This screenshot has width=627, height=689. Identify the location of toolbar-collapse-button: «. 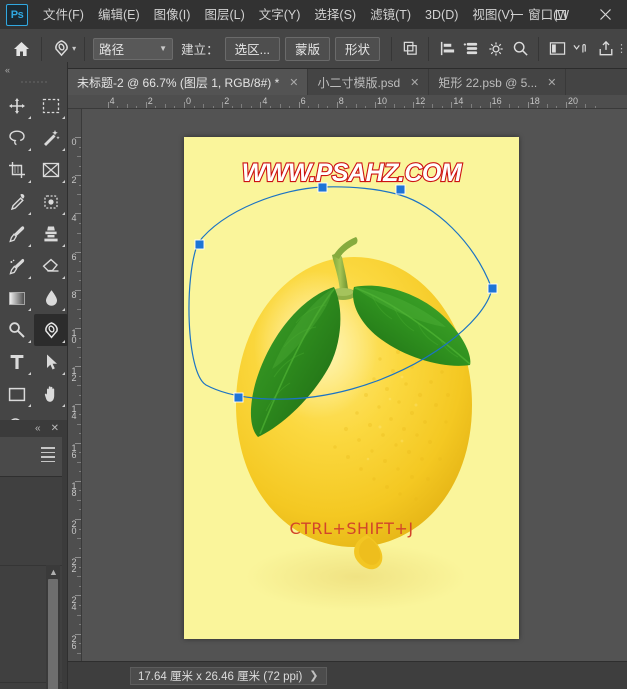
(33, 70).